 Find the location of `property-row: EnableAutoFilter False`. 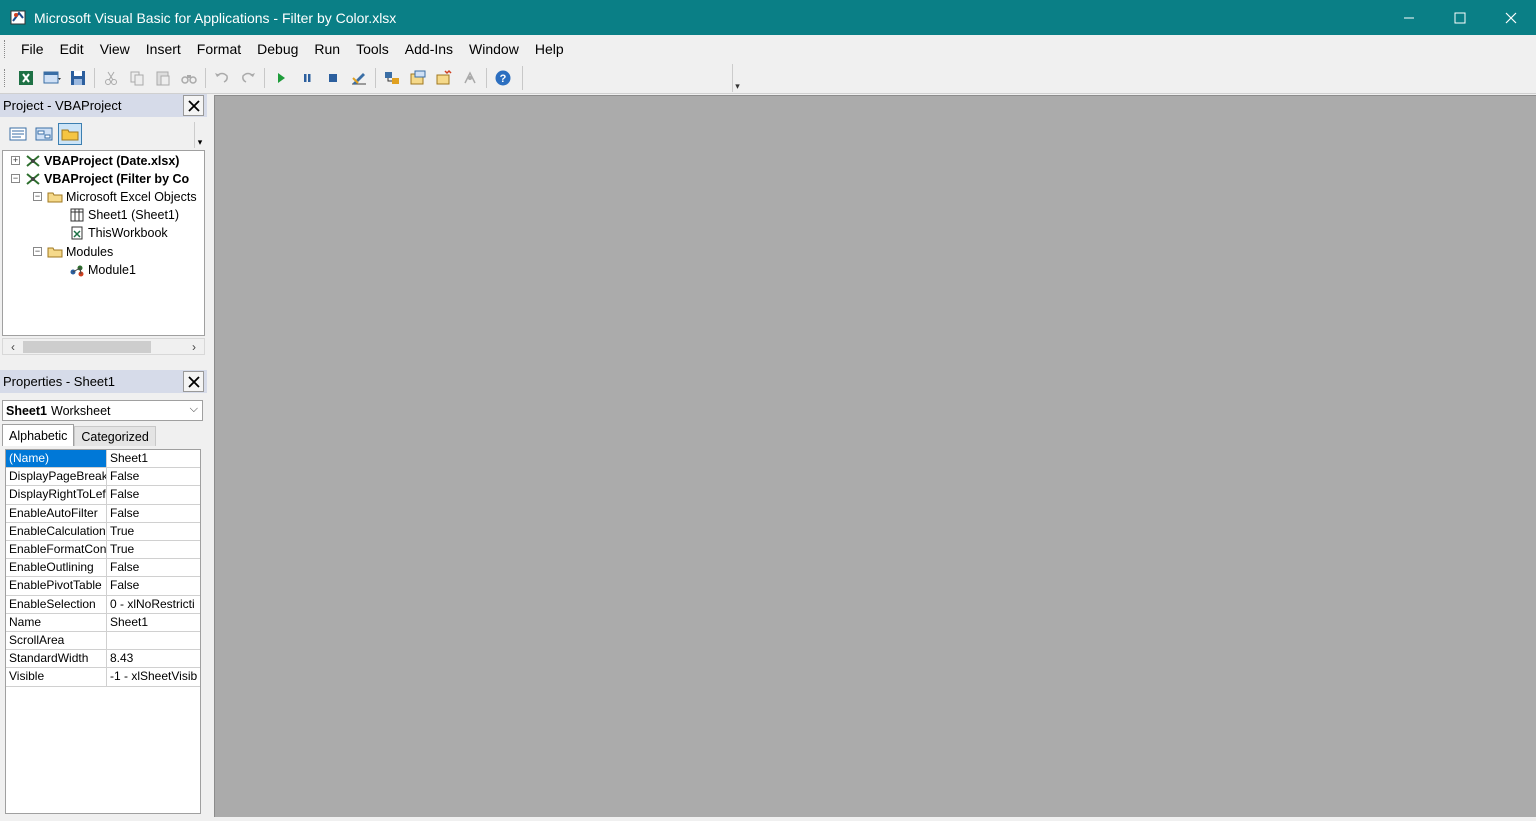

property-row: EnableAutoFilter False is located at coordinates (103, 513).